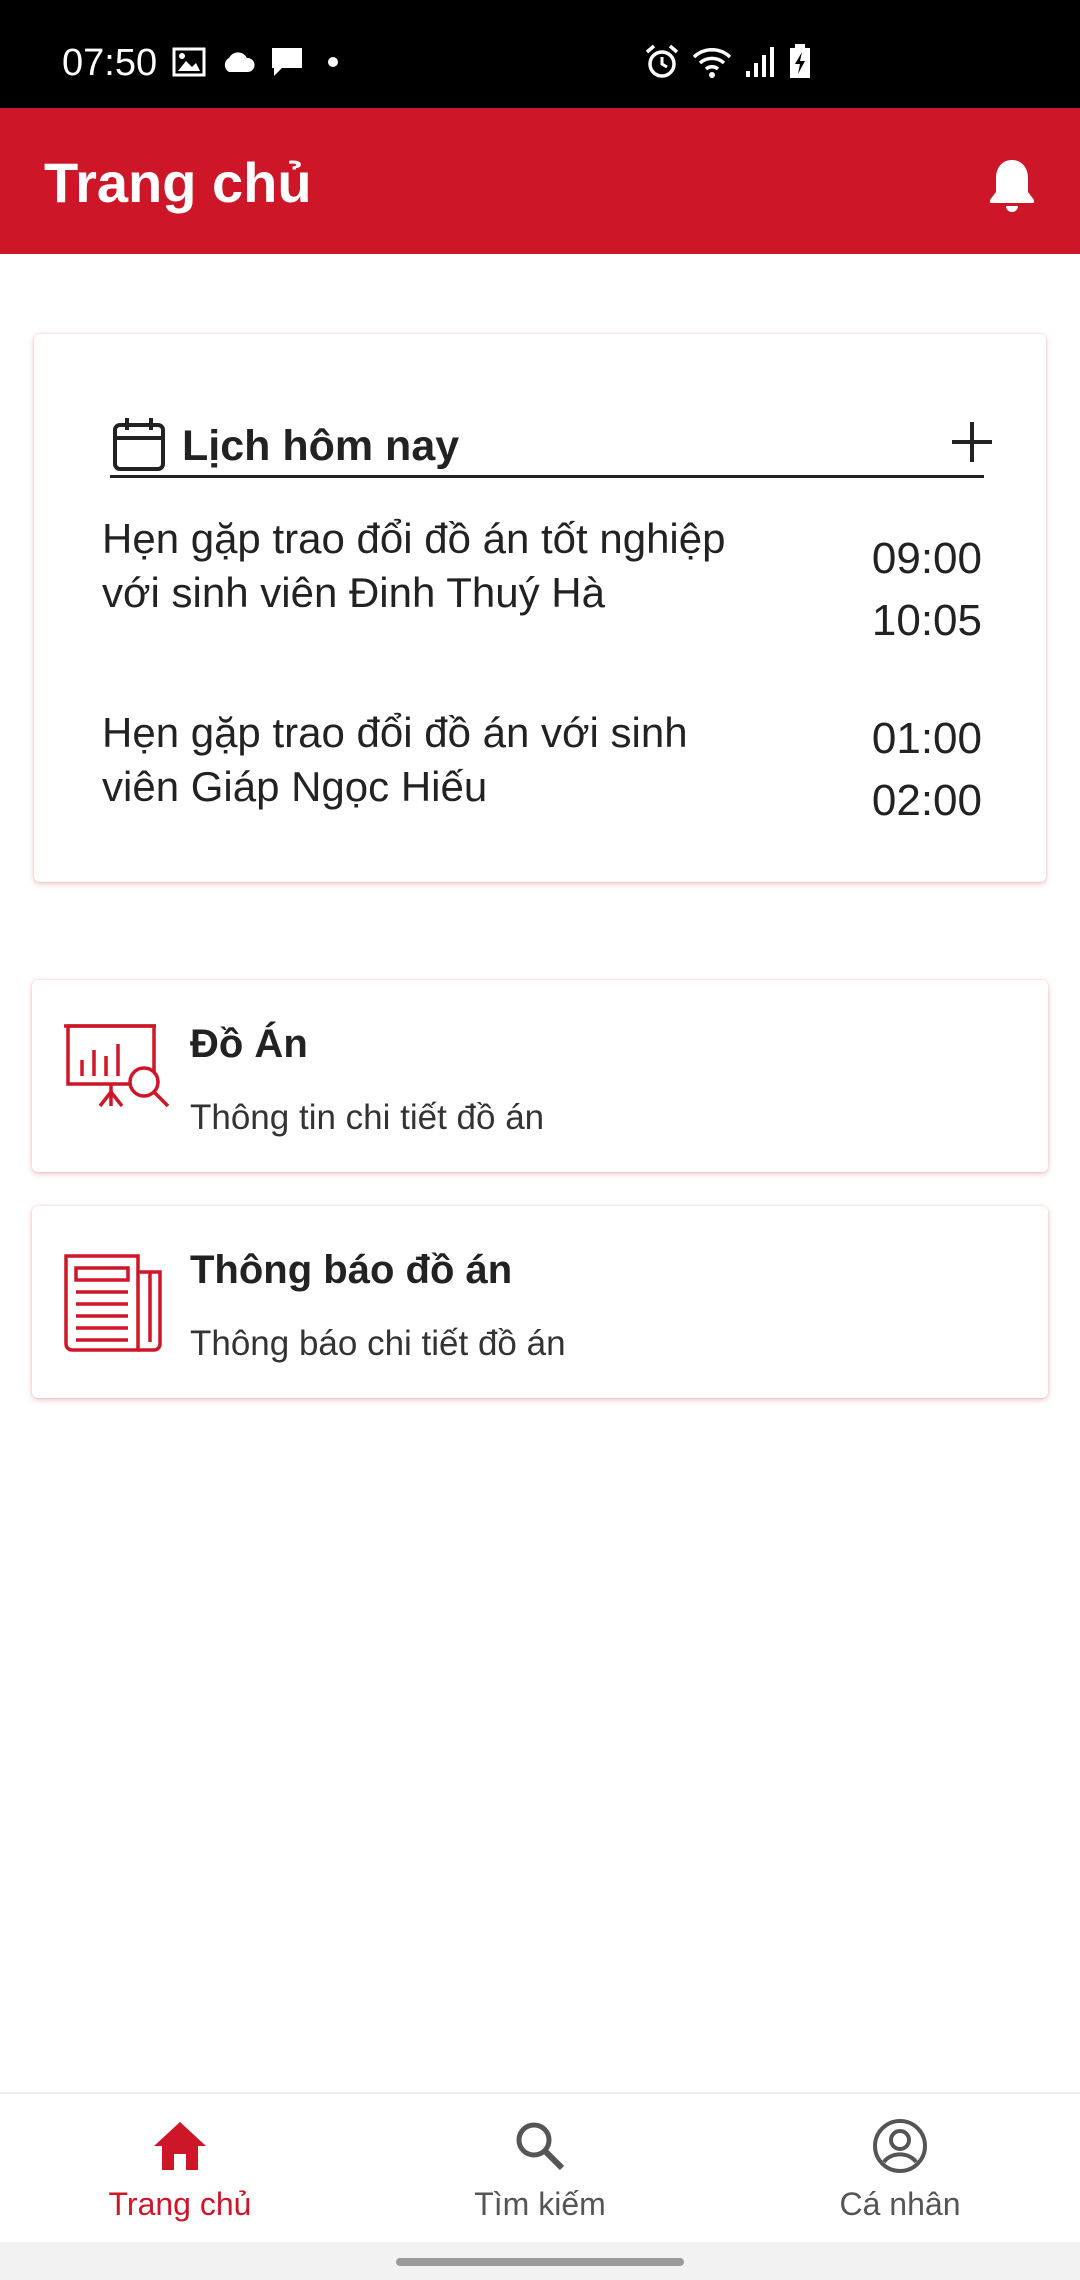 The width and height of the screenshot is (1080, 2280). What do you see at coordinates (540, 1302) in the screenshot?
I see `project-notice-menu-card: Thông báo đồ án Thông báo chi tiết đồ án` at bounding box center [540, 1302].